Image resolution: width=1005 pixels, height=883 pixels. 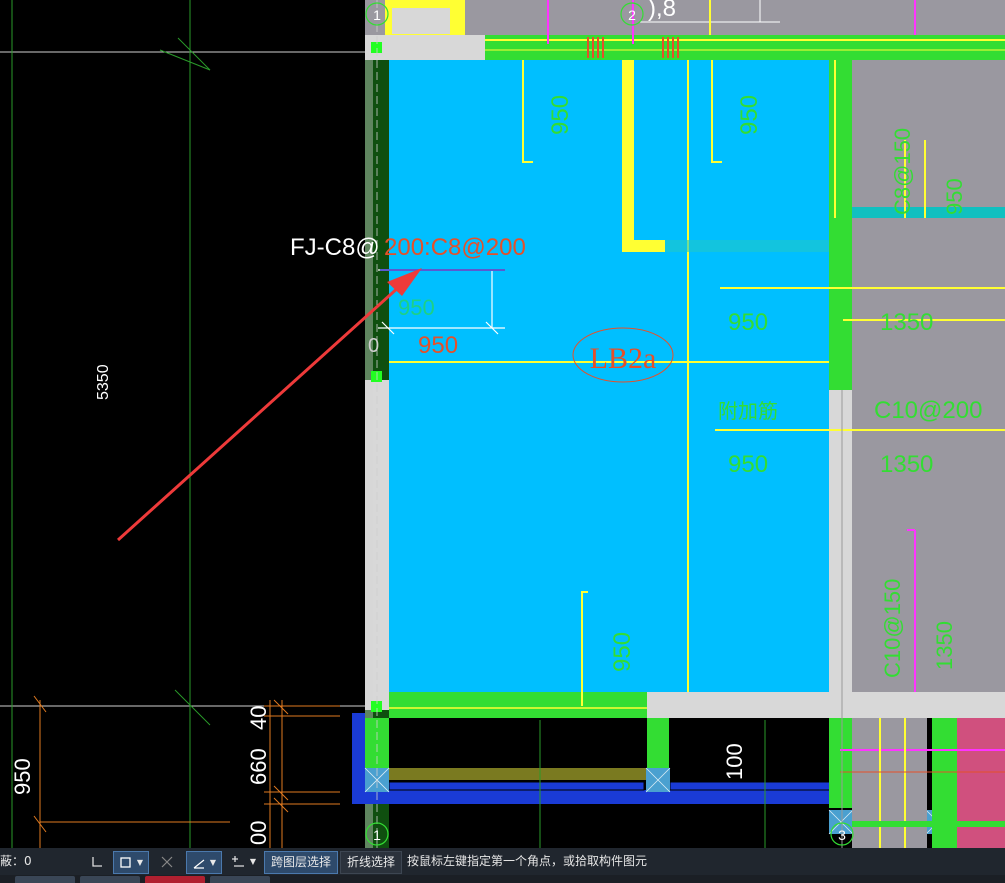 What do you see at coordinates (502, 879) in the screenshot?
I see `taskbar` at bounding box center [502, 879].